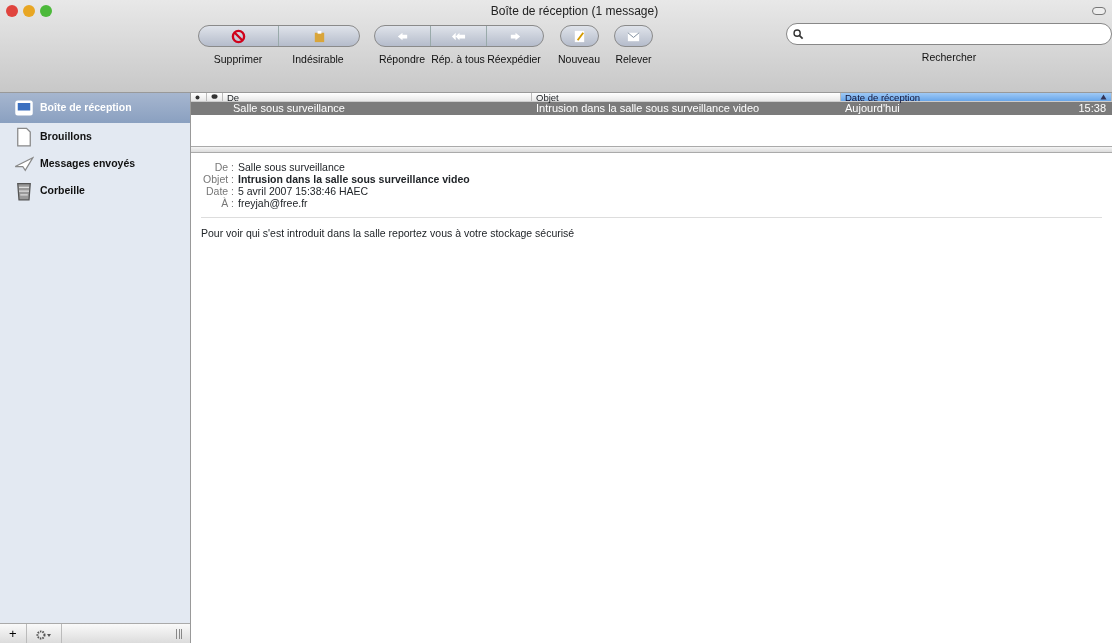 This screenshot has height=643, width=1112. I want to click on header-value: 5 avril 2007 15:38:46 HAEC, so click(303, 191).